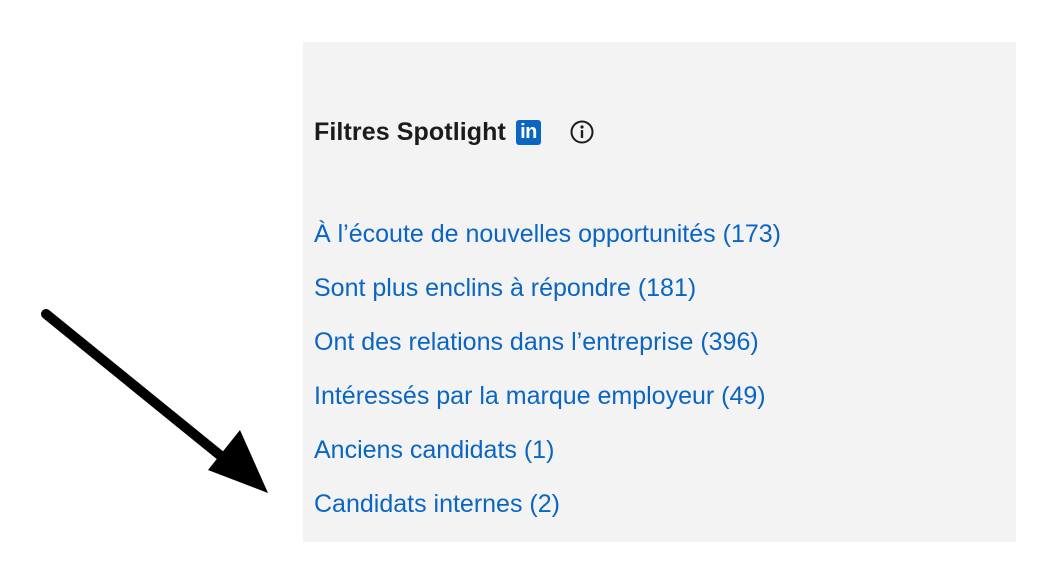  I want to click on filter-more-likely-to-respond: Sont plus enclins à répondre (181), so click(547, 288).